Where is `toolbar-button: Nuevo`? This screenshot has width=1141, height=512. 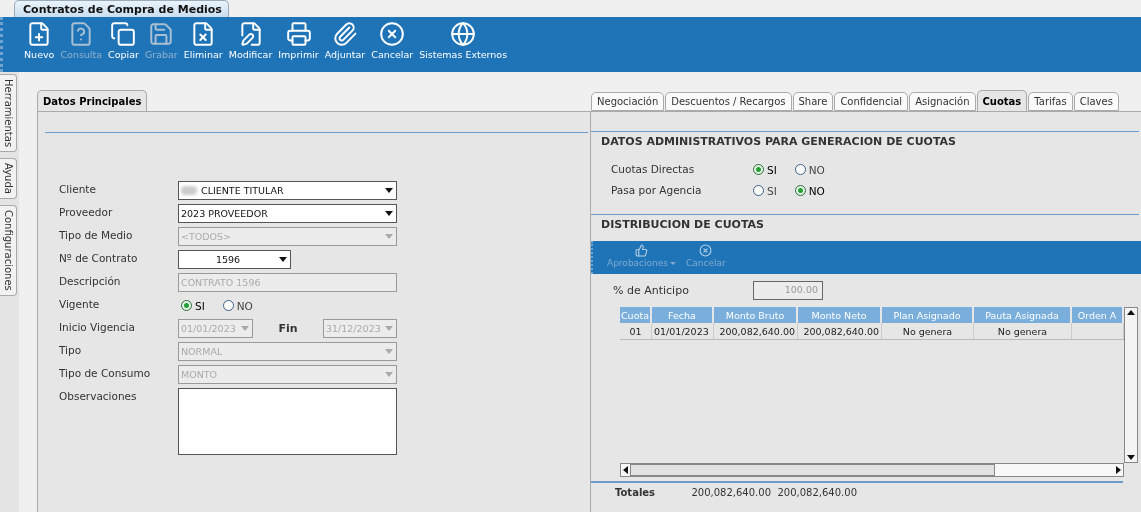 toolbar-button: Nuevo is located at coordinates (39, 40).